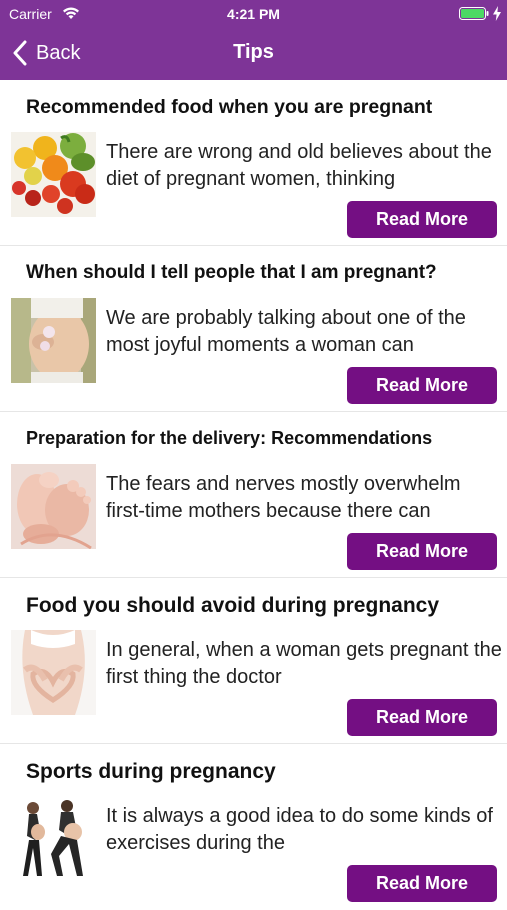 The width and height of the screenshot is (507, 910). I want to click on pregnant-belly-photo, so click(53, 340).